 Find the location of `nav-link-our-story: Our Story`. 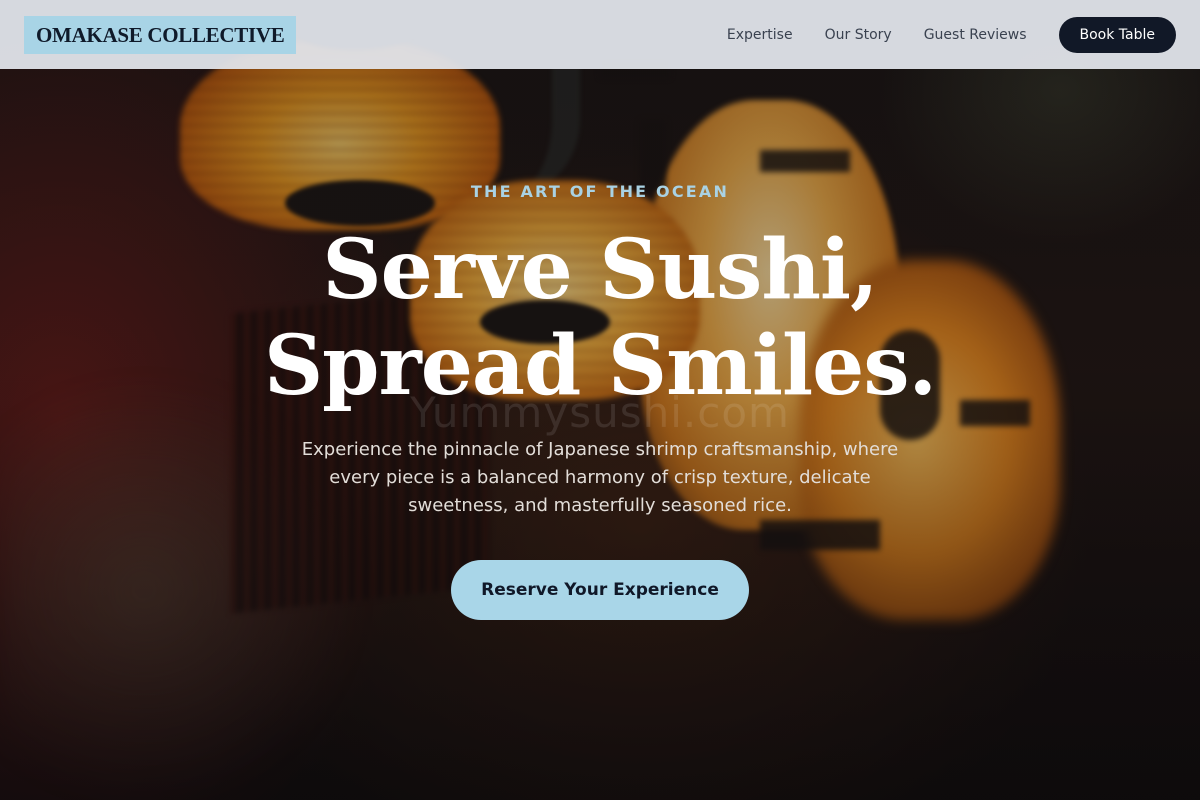

nav-link-our-story: Our Story is located at coordinates (858, 35).